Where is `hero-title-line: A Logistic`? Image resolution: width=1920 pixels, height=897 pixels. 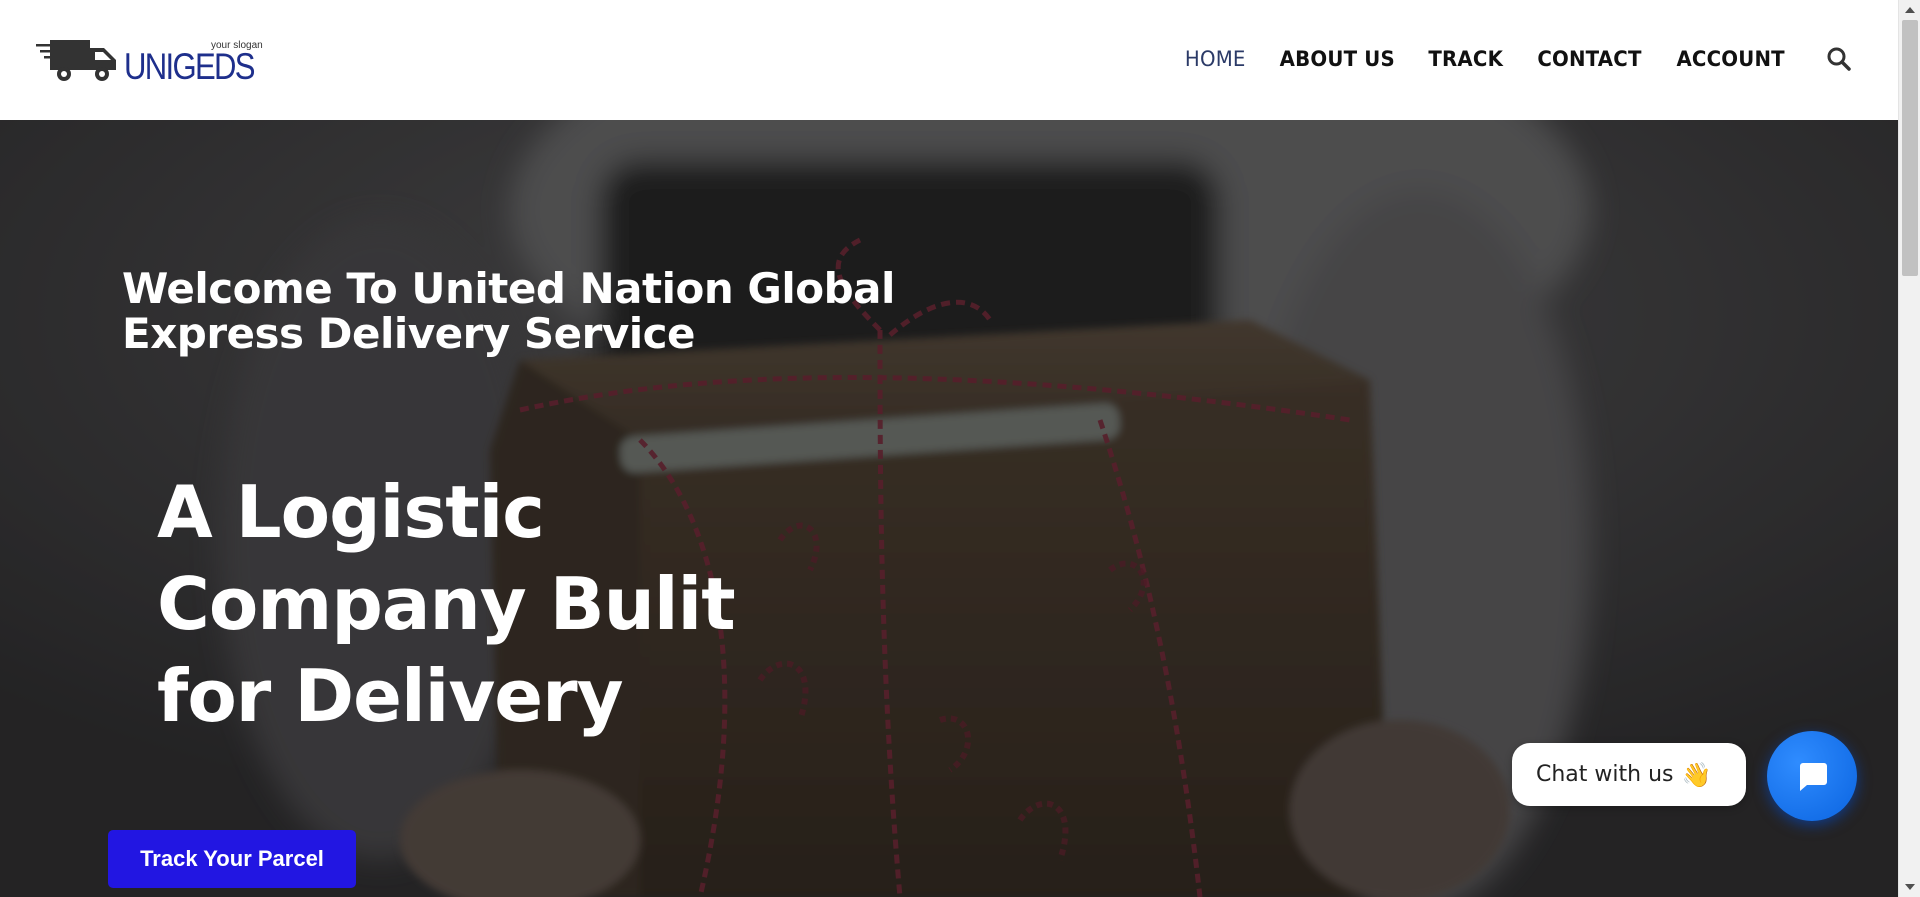 hero-title-line: A Logistic is located at coordinates (351, 512).